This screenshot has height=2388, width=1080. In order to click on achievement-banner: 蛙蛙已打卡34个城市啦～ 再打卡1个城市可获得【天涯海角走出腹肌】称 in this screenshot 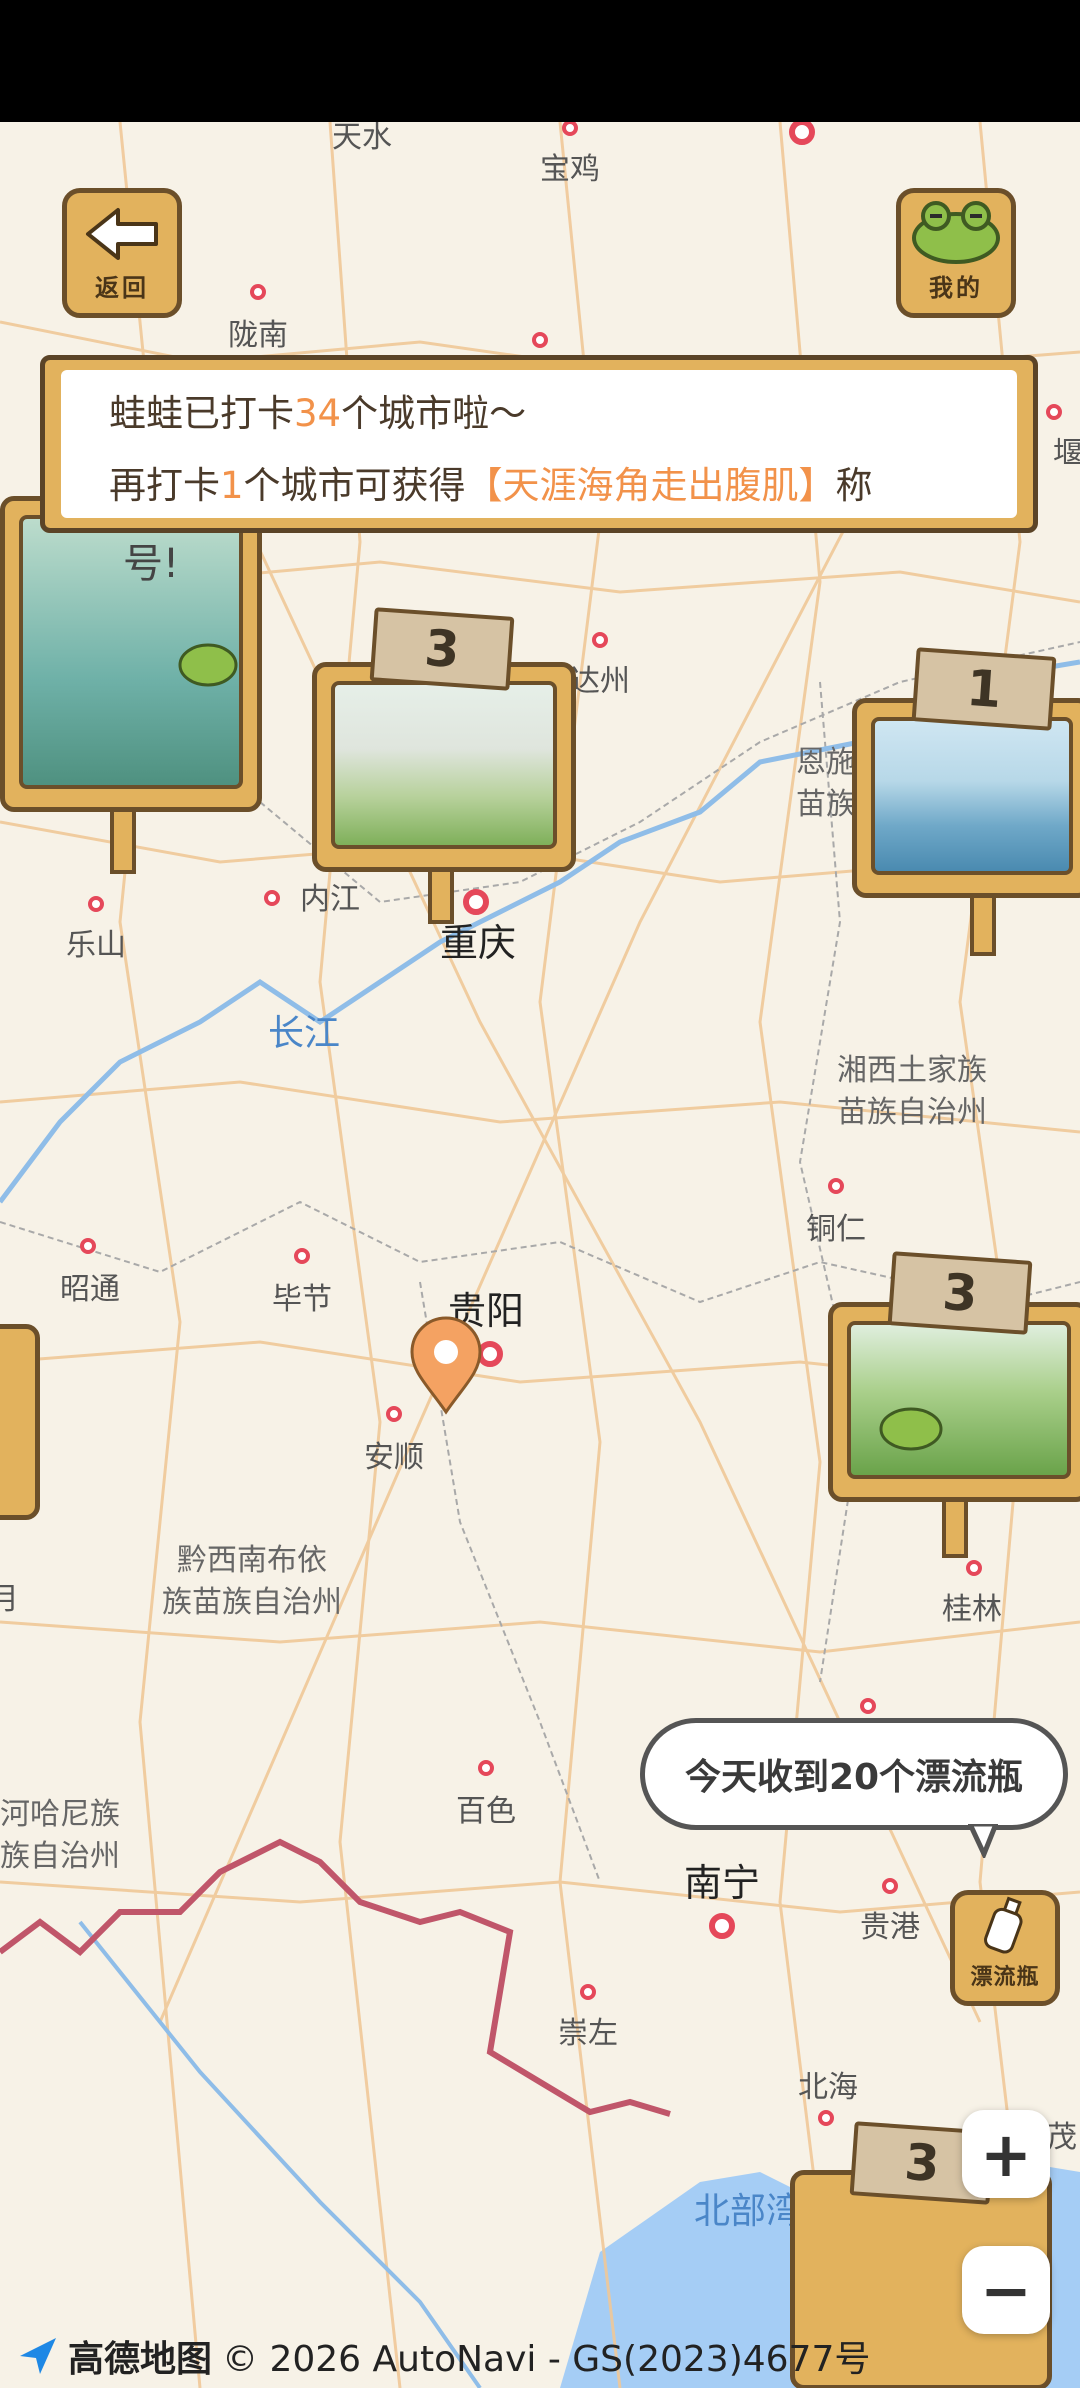, I will do `click(539, 444)`.